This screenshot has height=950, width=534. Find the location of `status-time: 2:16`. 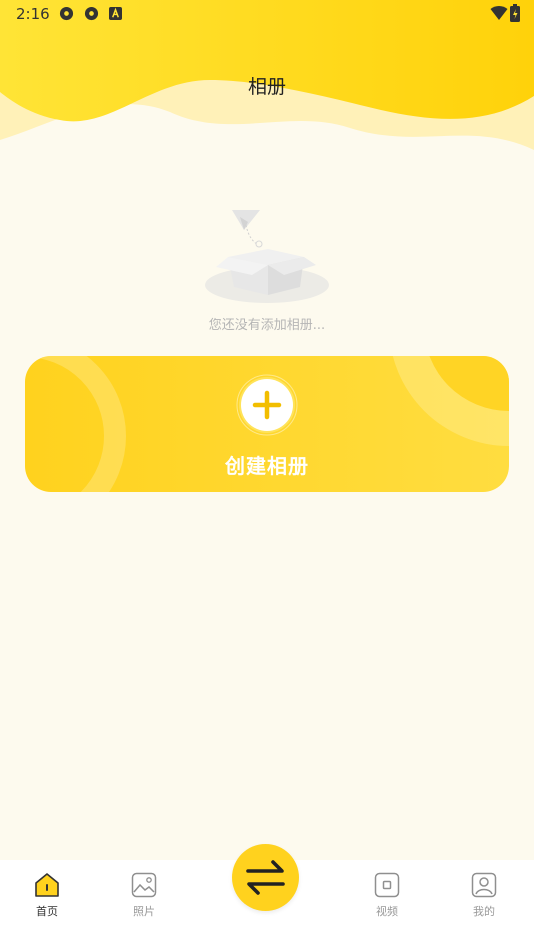

status-time: 2:16 is located at coordinates (33, 14).